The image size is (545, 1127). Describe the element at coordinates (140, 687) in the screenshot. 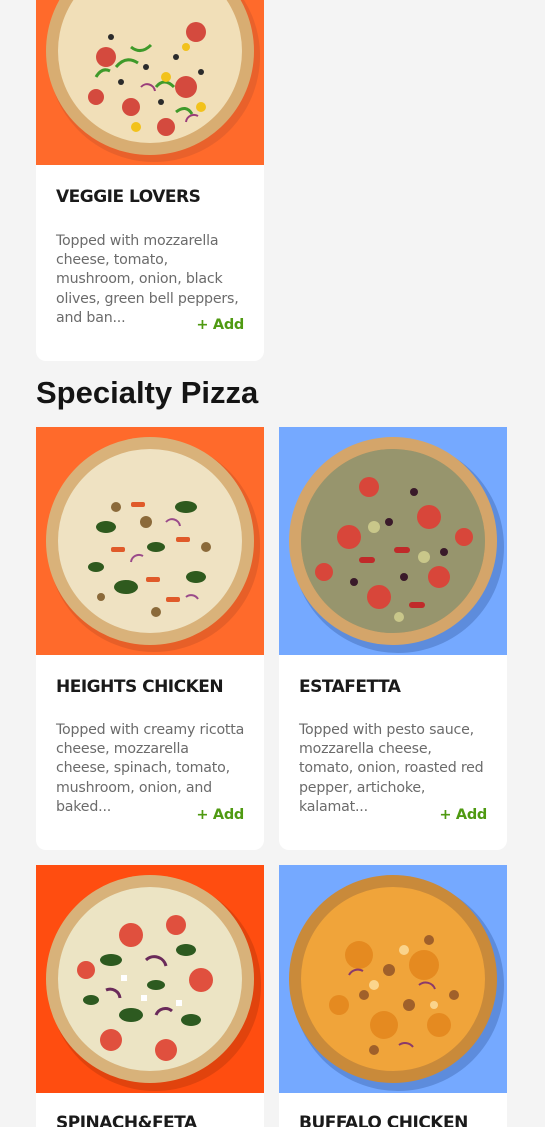

I see `item-title: HEIGHTS CHICKEN` at that location.